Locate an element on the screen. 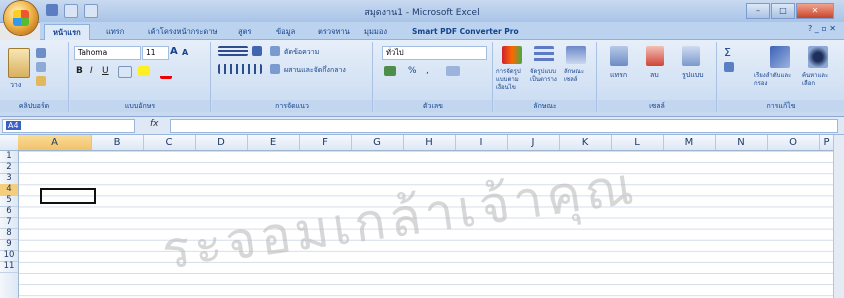 This screenshot has height=298, width=844. format-label: รูปแบบ is located at coordinates (693, 75).